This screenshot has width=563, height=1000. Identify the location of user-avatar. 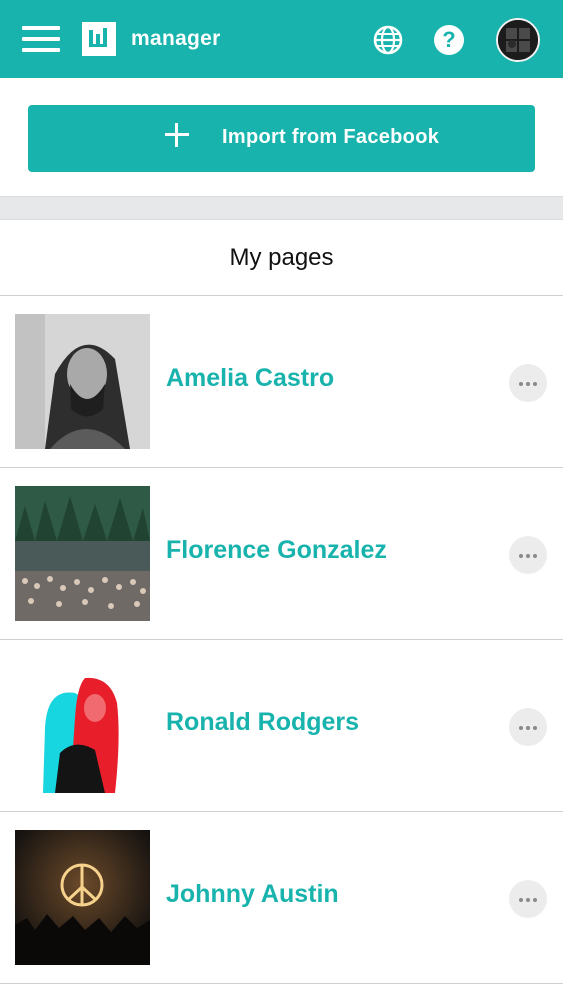
(518, 40).